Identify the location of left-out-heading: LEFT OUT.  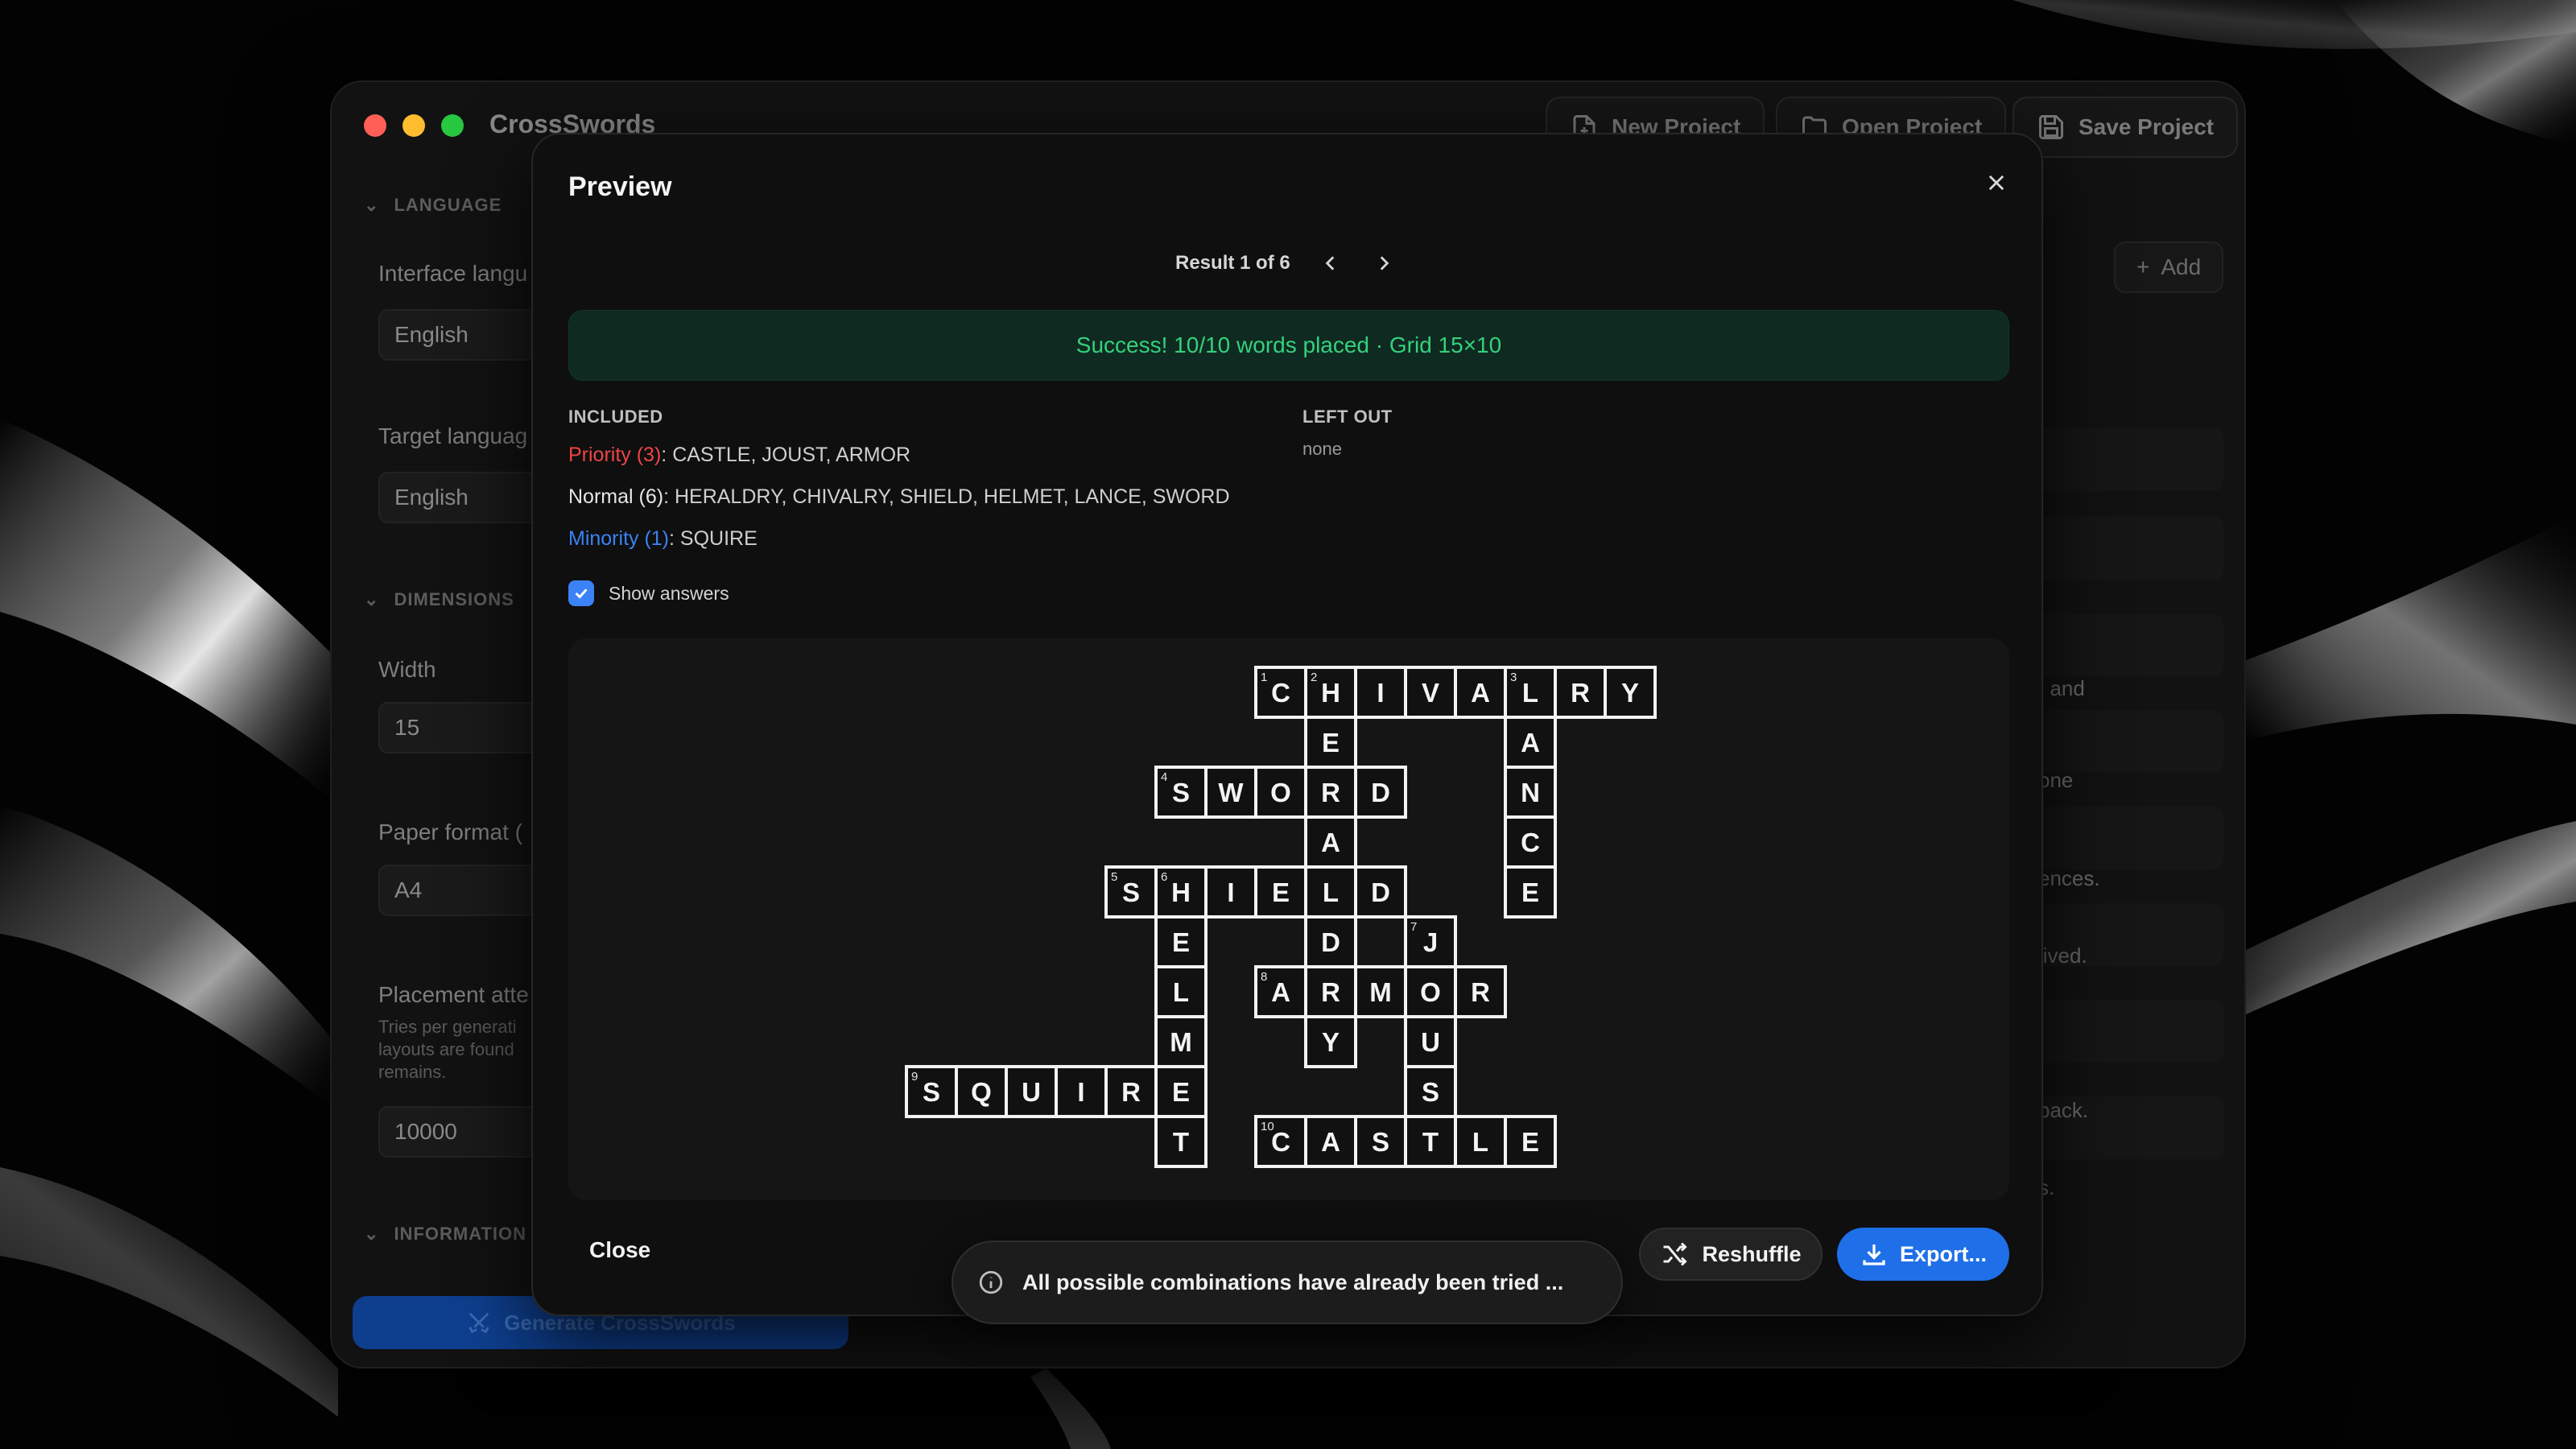
(1347, 417).